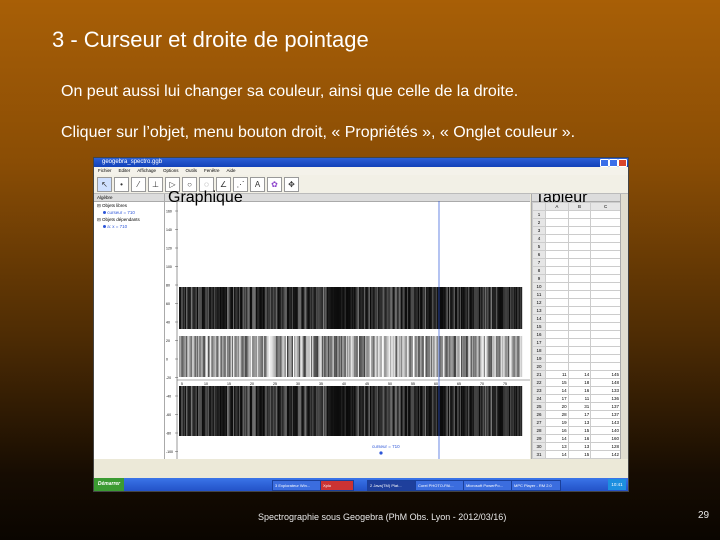 The height and width of the screenshot is (540, 720). What do you see at coordinates (231, 170) in the screenshot?
I see `menu-item-aide: Aide` at bounding box center [231, 170].